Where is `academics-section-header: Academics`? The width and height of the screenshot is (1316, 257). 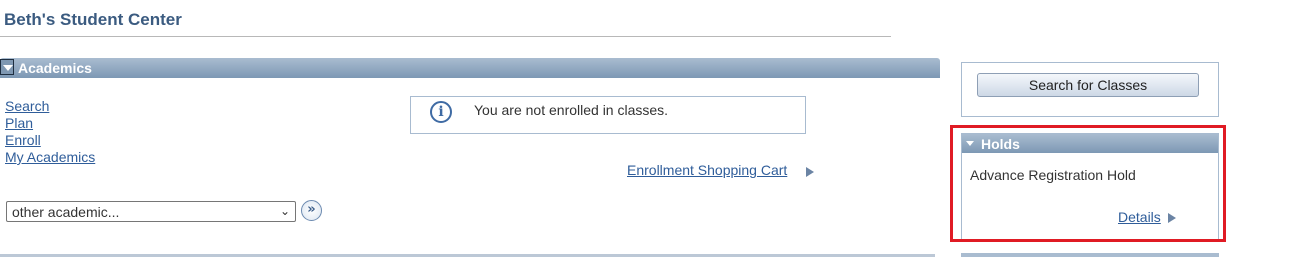
academics-section-header: Academics is located at coordinates (470, 68).